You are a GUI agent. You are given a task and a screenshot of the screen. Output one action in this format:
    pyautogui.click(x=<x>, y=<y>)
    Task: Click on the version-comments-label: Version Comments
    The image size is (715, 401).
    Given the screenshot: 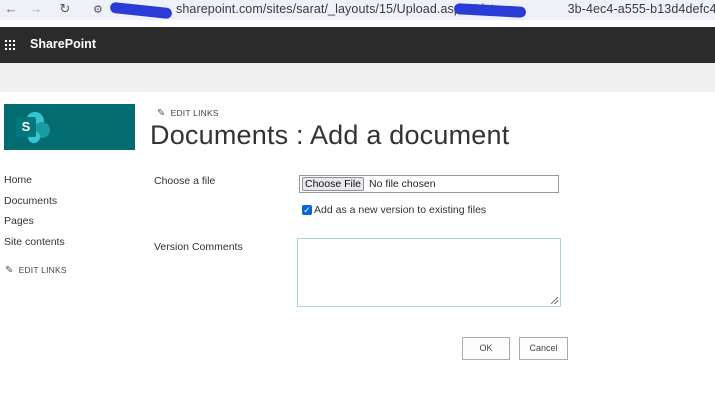 What is the action you would take?
    pyautogui.click(x=198, y=247)
    